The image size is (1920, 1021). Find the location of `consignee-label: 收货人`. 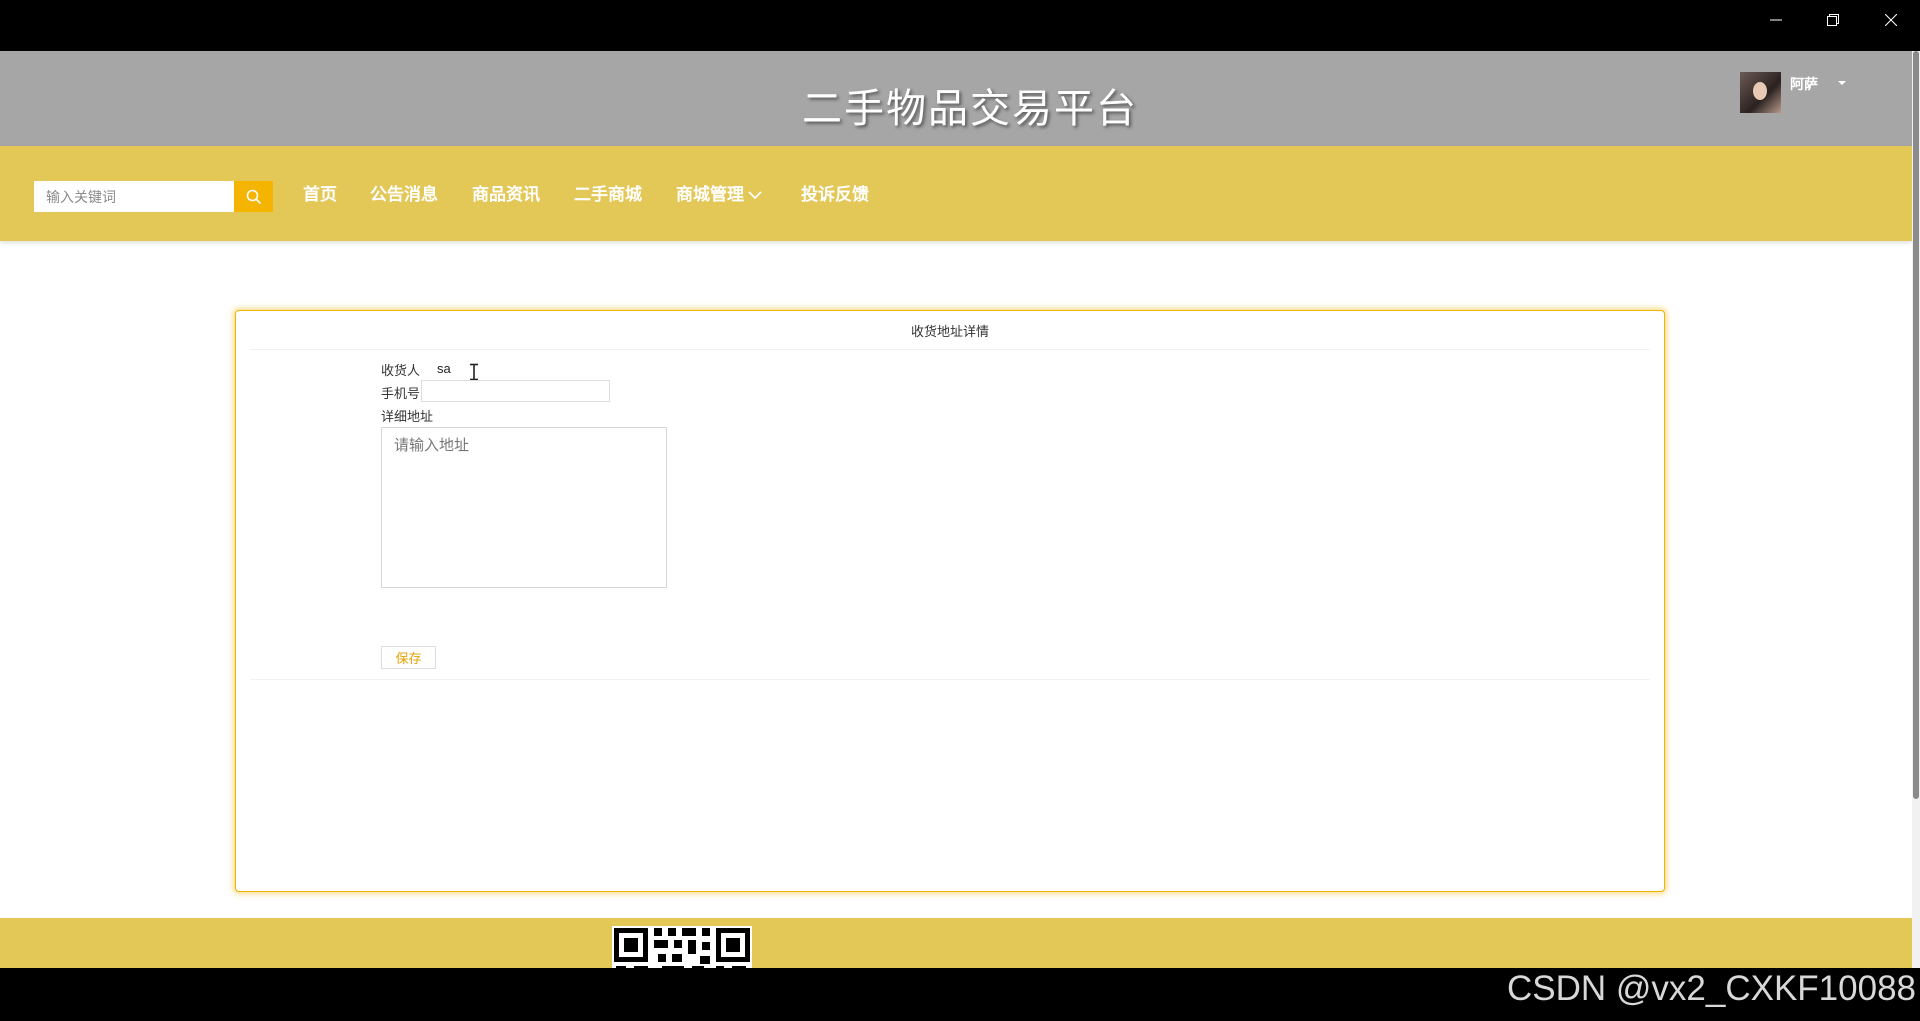

consignee-label: 收货人 is located at coordinates (401, 370).